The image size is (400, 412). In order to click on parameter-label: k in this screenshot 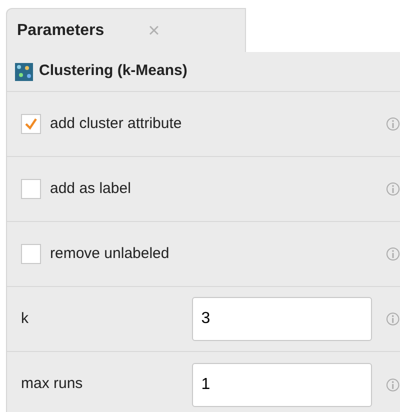, I will do `click(25, 318)`.